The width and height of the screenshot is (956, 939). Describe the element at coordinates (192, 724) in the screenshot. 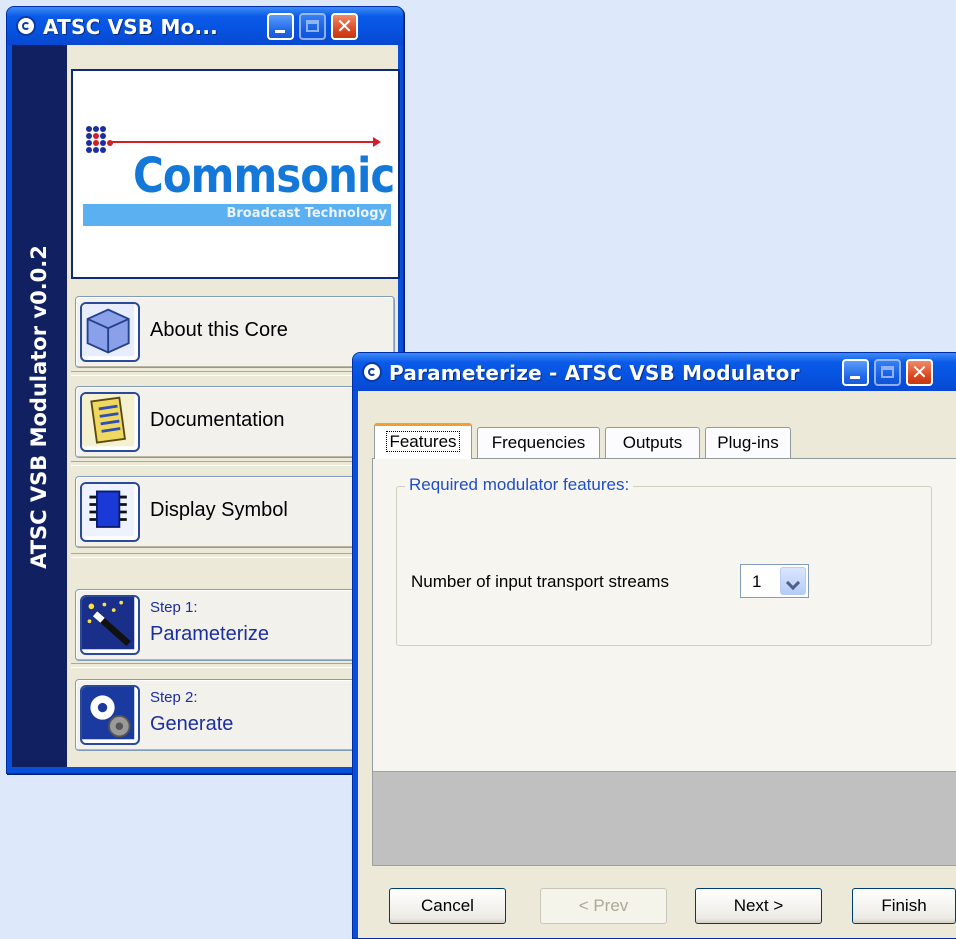

I see `step2-label: Generate` at that location.